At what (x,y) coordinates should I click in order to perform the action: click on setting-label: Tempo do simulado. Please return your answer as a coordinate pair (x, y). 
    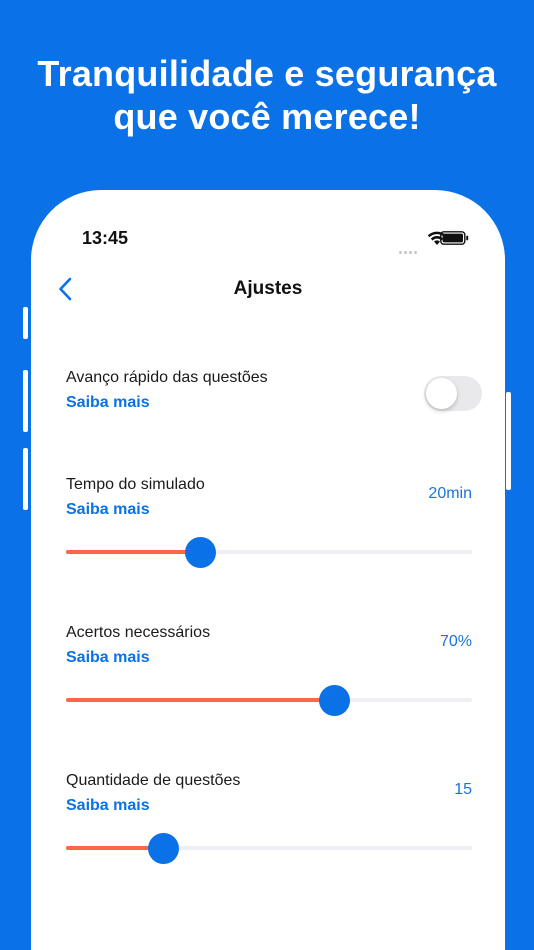
    Looking at the image, I should click on (135, 484).